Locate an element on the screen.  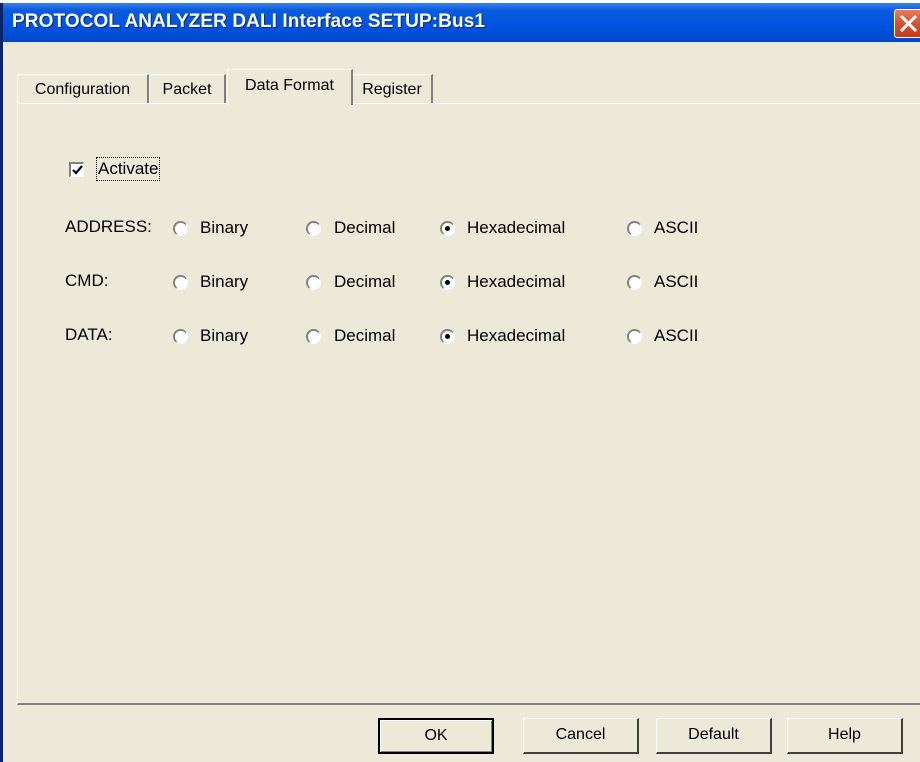
cmd-binary-radio is located at coordinates (180, 282).